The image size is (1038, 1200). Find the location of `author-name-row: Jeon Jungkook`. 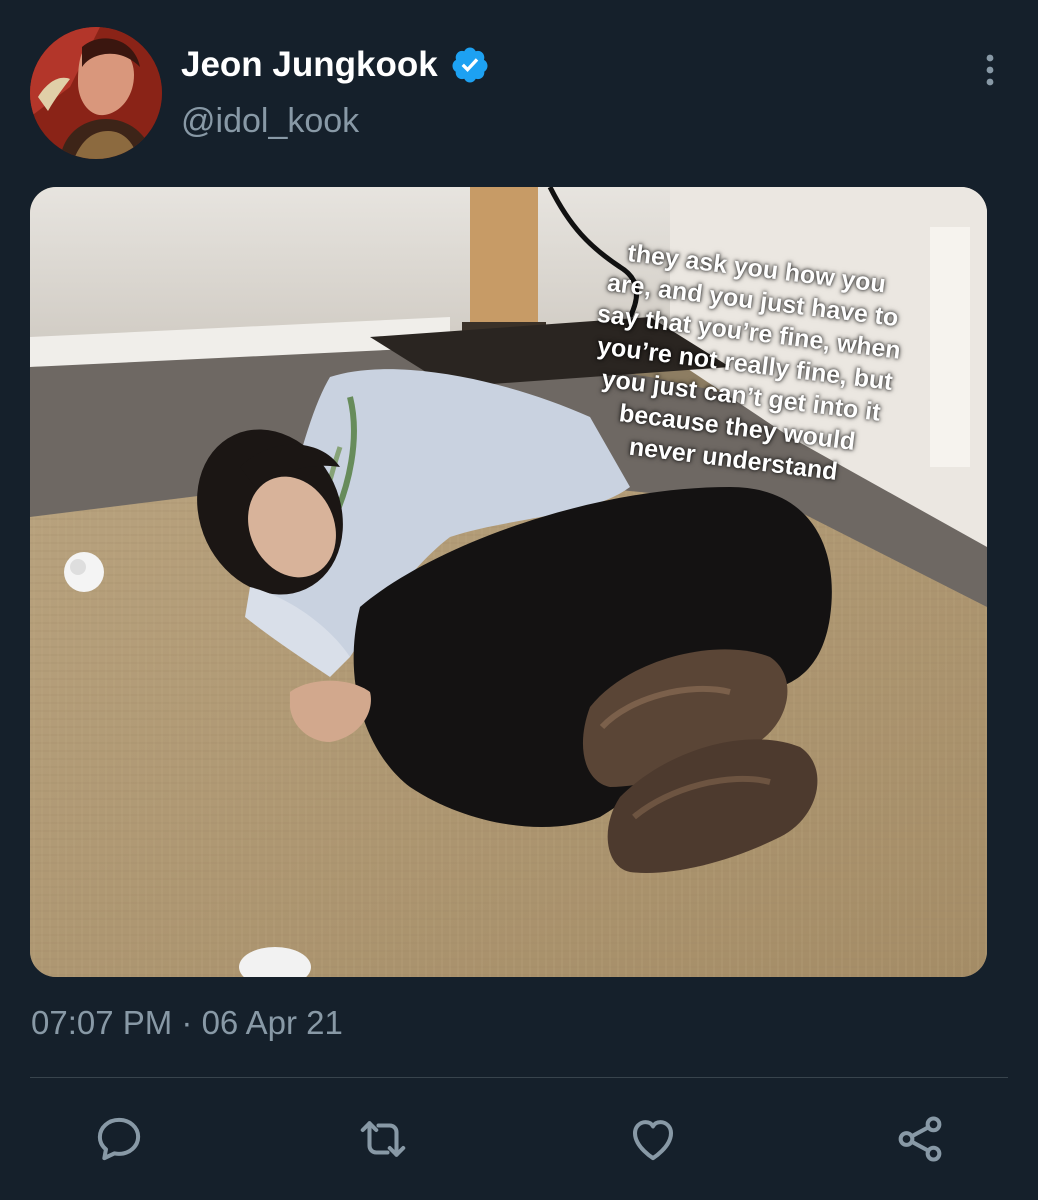

author-name-row: Jeon Jungkook is located at coordinates (335, 65).